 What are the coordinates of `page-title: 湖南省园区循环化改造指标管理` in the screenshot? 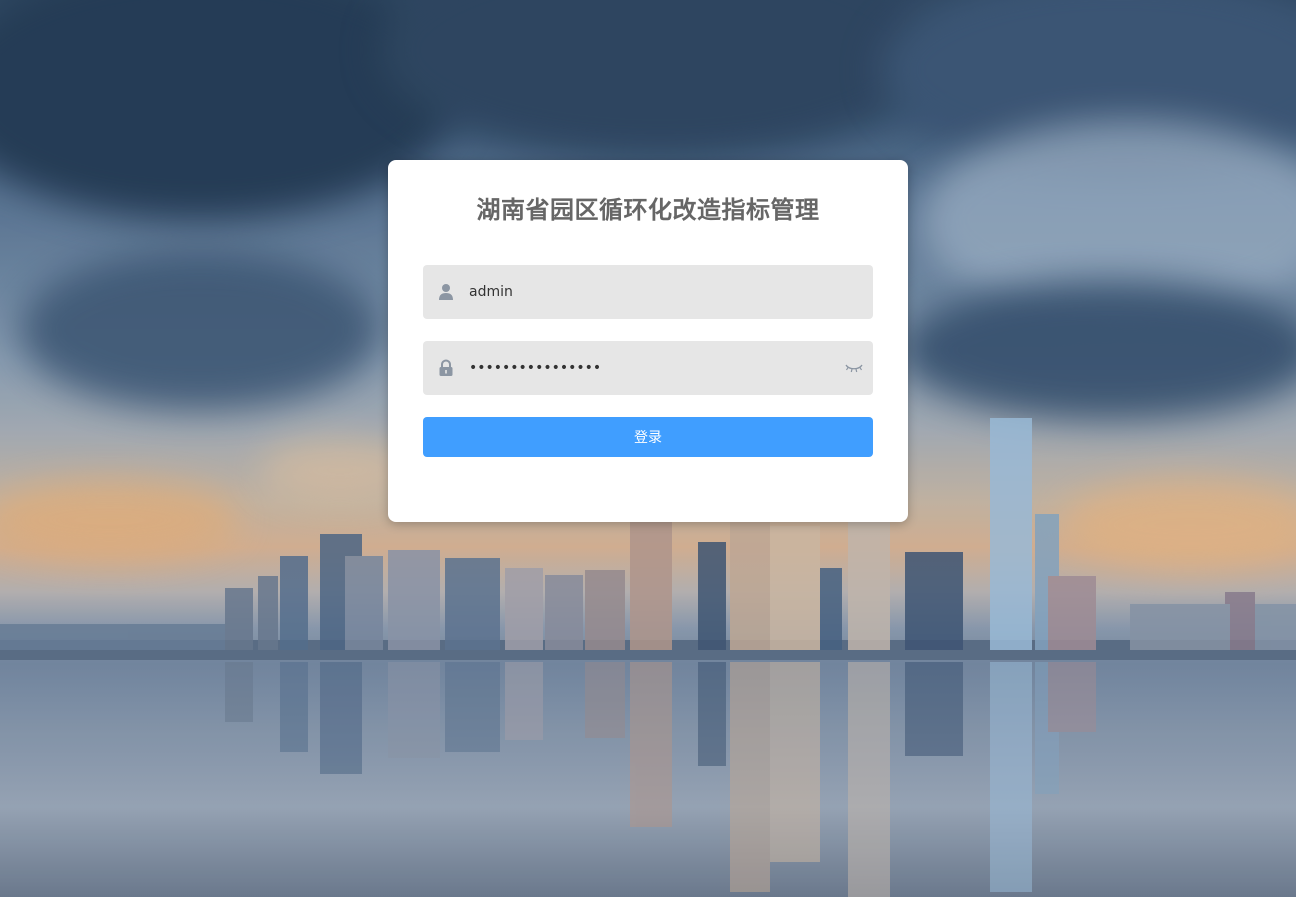 It's located at (648, 210).